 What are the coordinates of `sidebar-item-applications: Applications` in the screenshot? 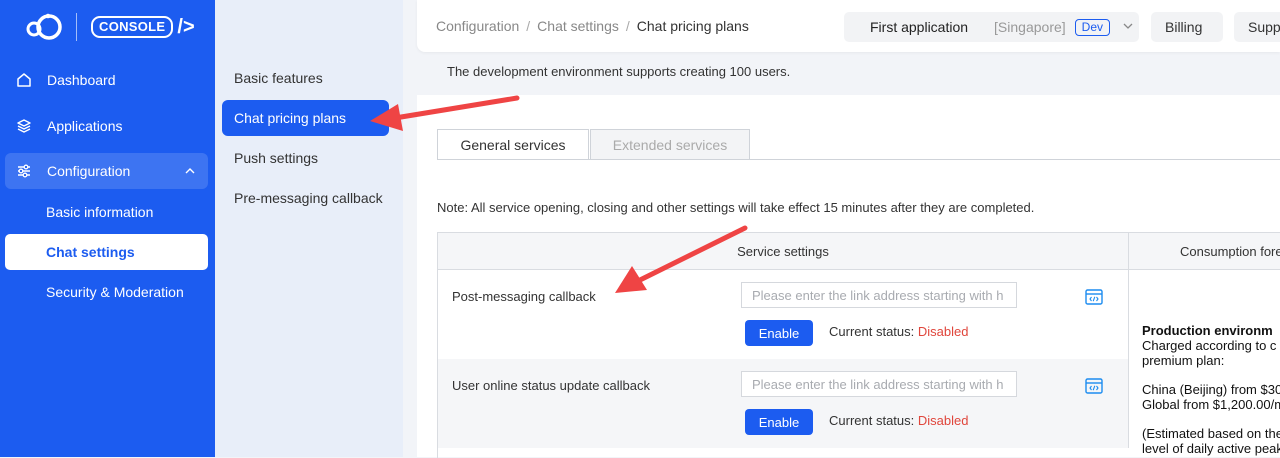 It's located at (106, 126).